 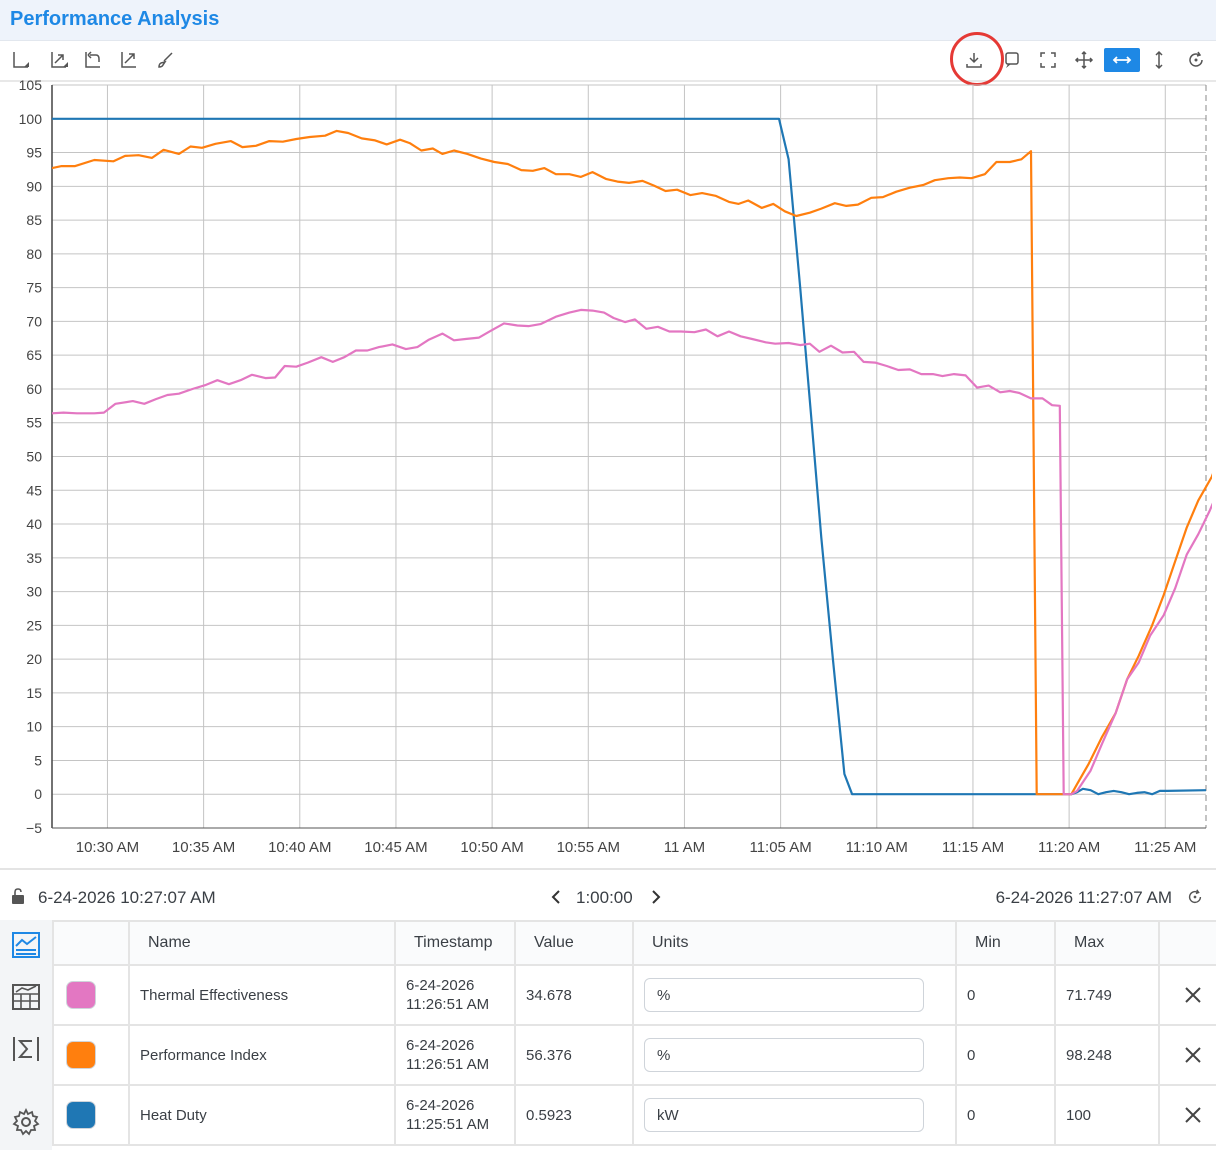 What do you see at coordinates (1005, 943) in the screenshot?
I see `header-min: Min` at bounding box center [1005, 943].